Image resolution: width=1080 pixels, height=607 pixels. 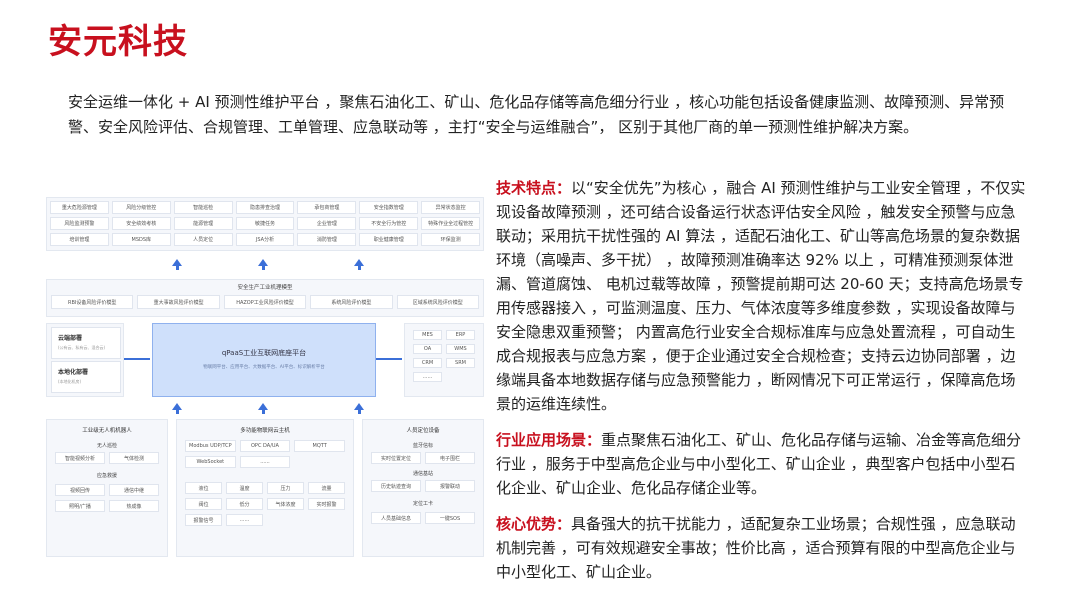 I want to click on chip: 电子围栏, so click(x=450, y=458).